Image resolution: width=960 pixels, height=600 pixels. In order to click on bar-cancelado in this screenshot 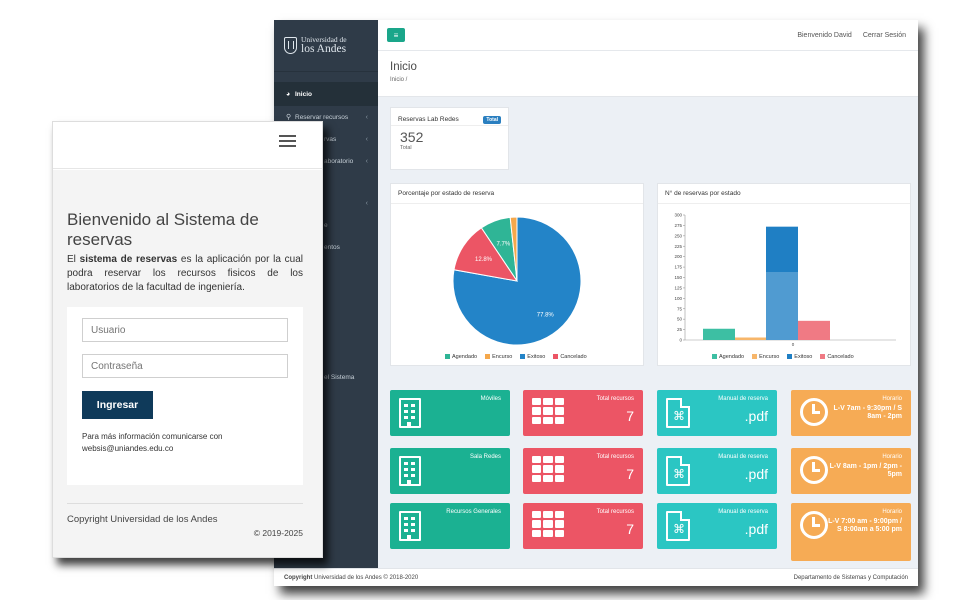, I will do `click(814, 330)`.